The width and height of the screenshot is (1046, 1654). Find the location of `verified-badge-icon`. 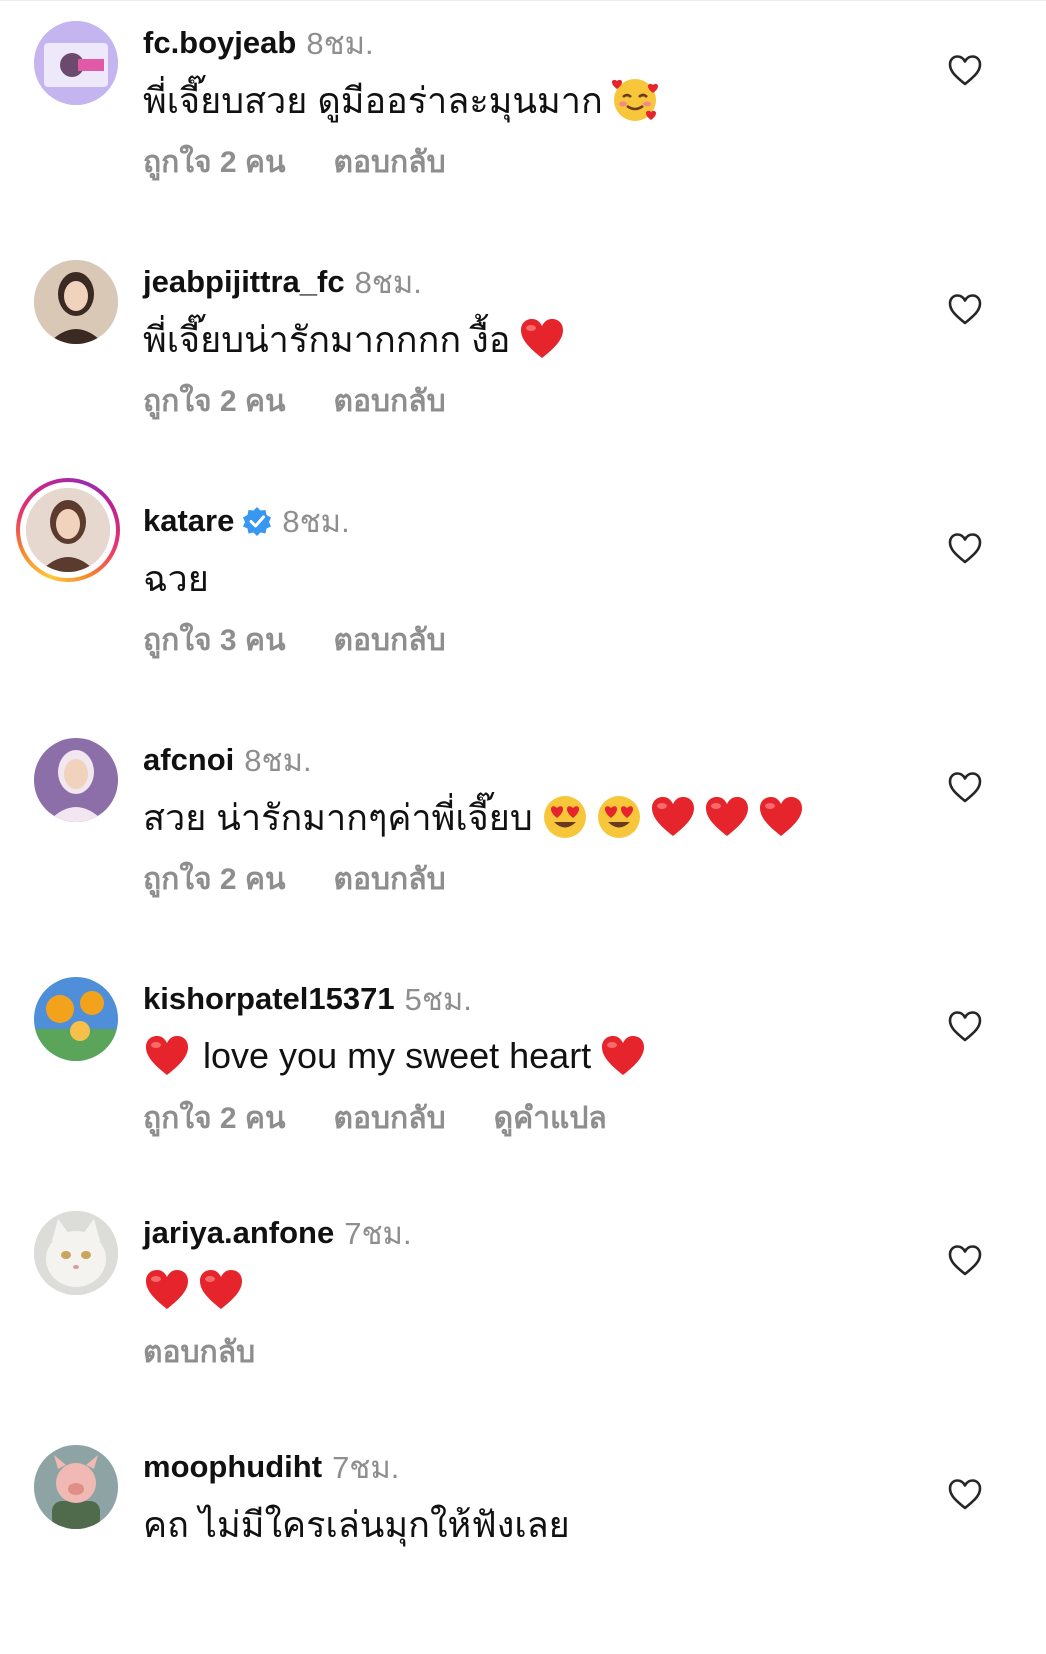

verified-badge-icon is located at coordinates (257, 521).